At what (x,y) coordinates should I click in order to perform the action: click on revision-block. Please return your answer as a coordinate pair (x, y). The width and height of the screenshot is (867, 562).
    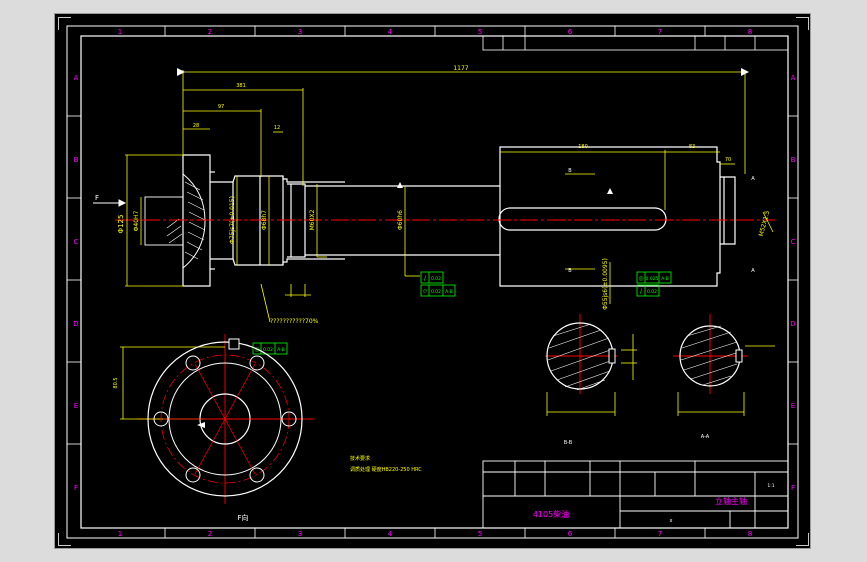
    Looking at the image, I should click on (635, 43).